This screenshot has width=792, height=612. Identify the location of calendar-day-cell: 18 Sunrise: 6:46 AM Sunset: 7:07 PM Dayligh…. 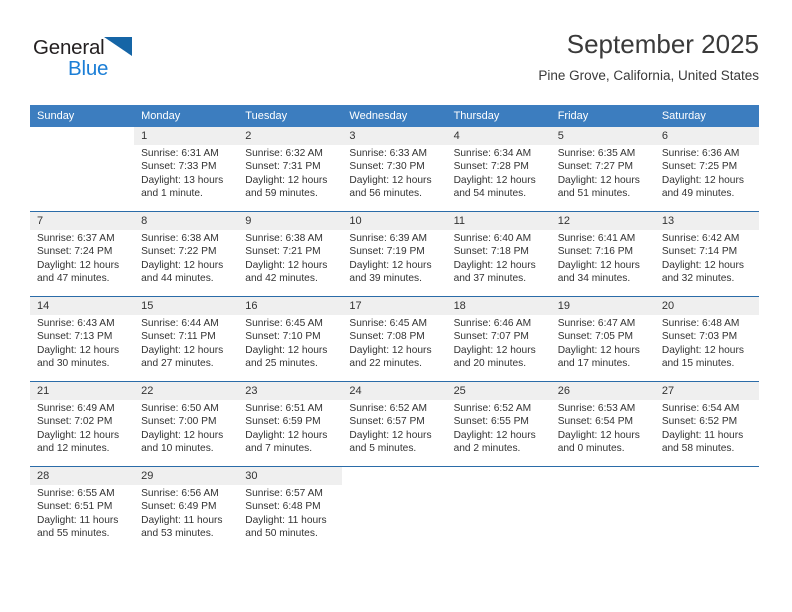
(498, 339).